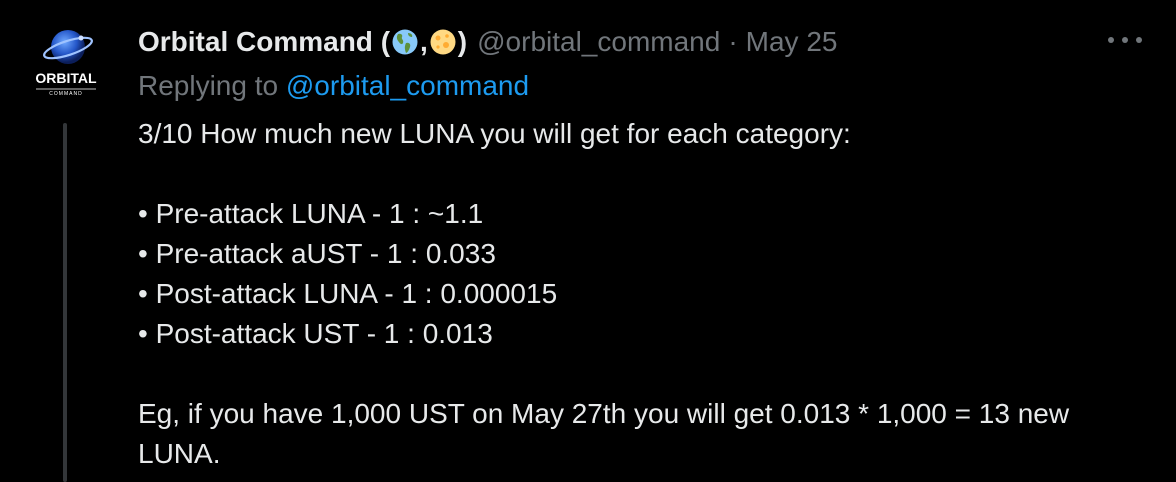 Image resolution: width=1176 pixels, height=482 pixels. I want to click on avatar: ORBITAL COMMAND, so click(66, 66).